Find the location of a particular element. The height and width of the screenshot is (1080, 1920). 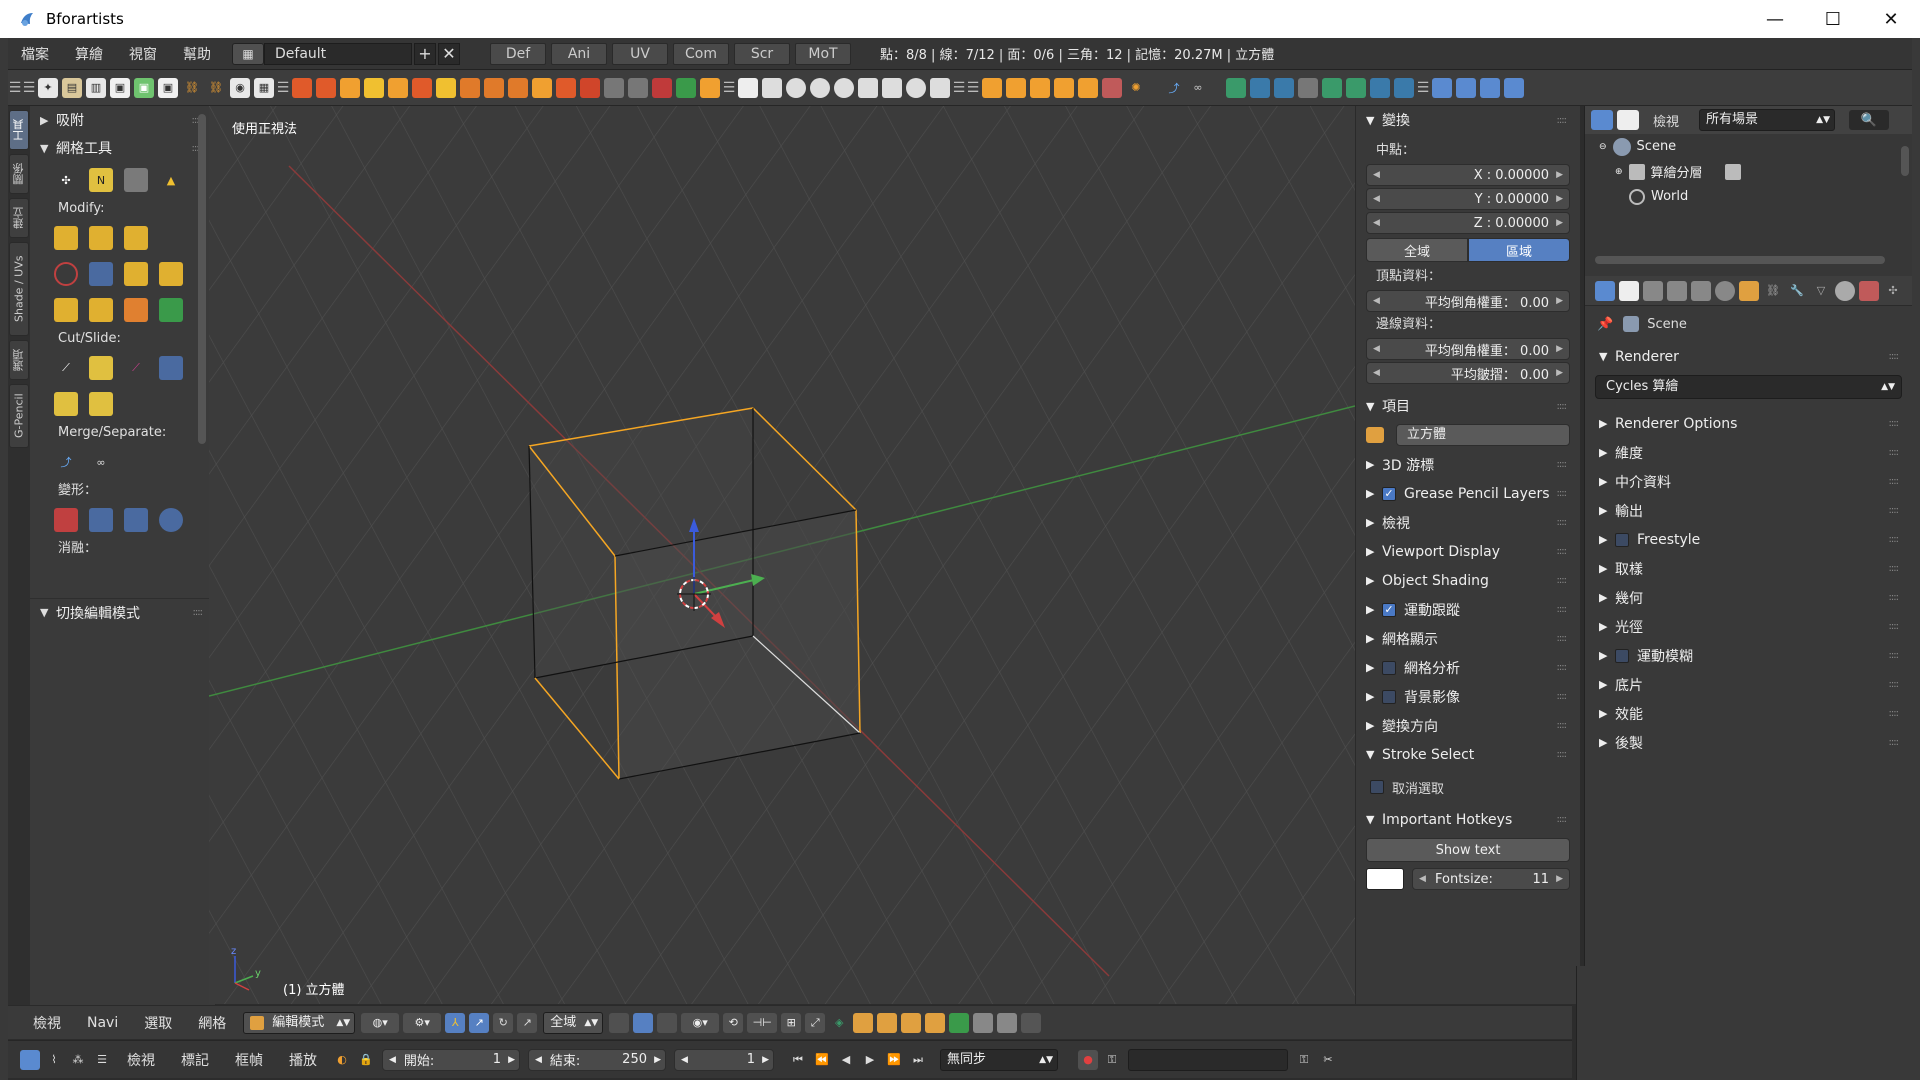

snap-target-icon: ⊞ is located at coordinates (791, 1022).